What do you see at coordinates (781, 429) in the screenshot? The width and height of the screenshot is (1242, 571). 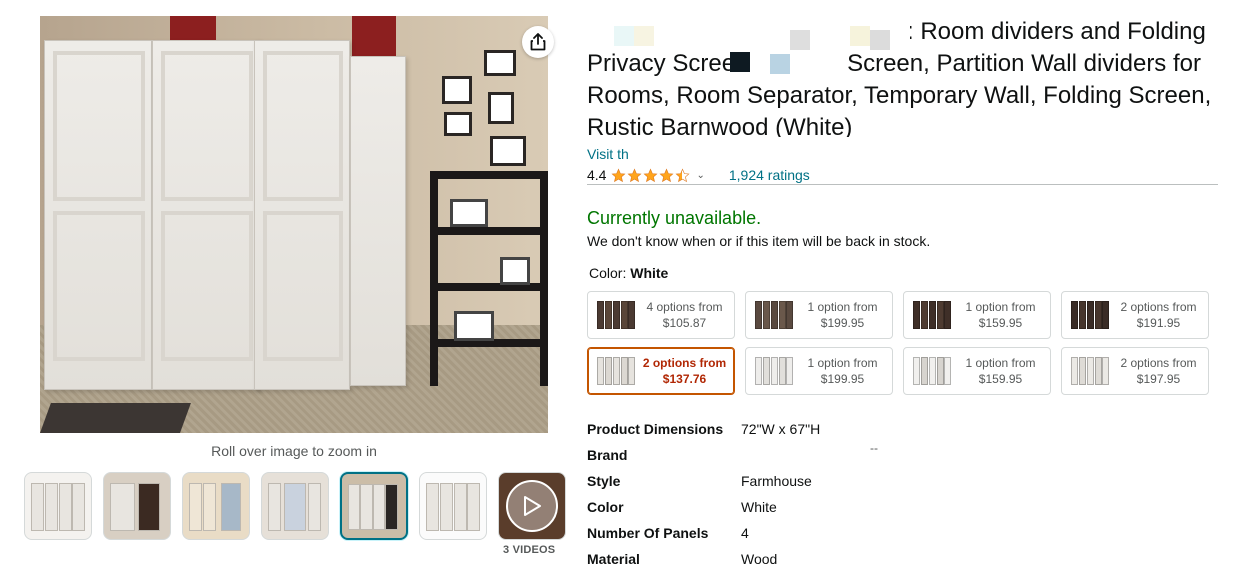 I see `spec-value: 72"W x 67"H` at bounding box center [781, 429].